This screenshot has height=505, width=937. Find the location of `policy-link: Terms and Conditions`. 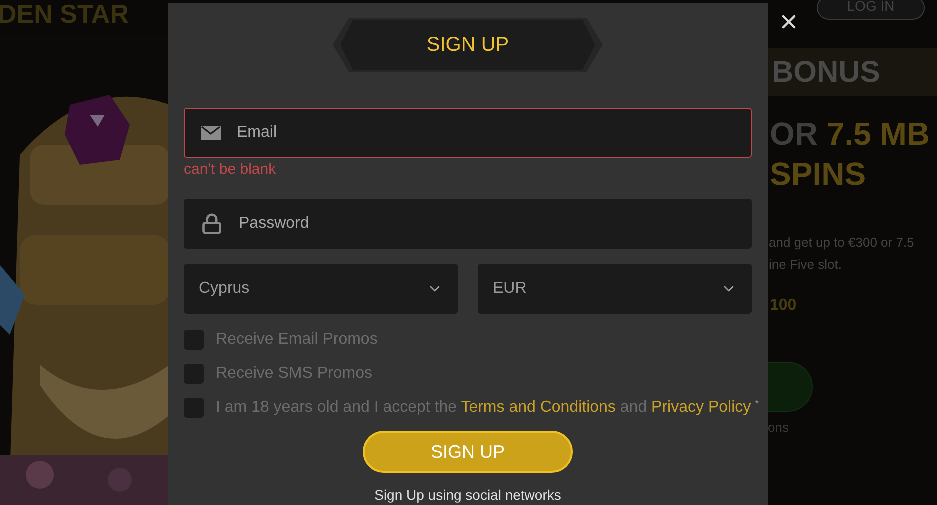

policy-link: Terms and Conditions is located at coordinates (538, 407).